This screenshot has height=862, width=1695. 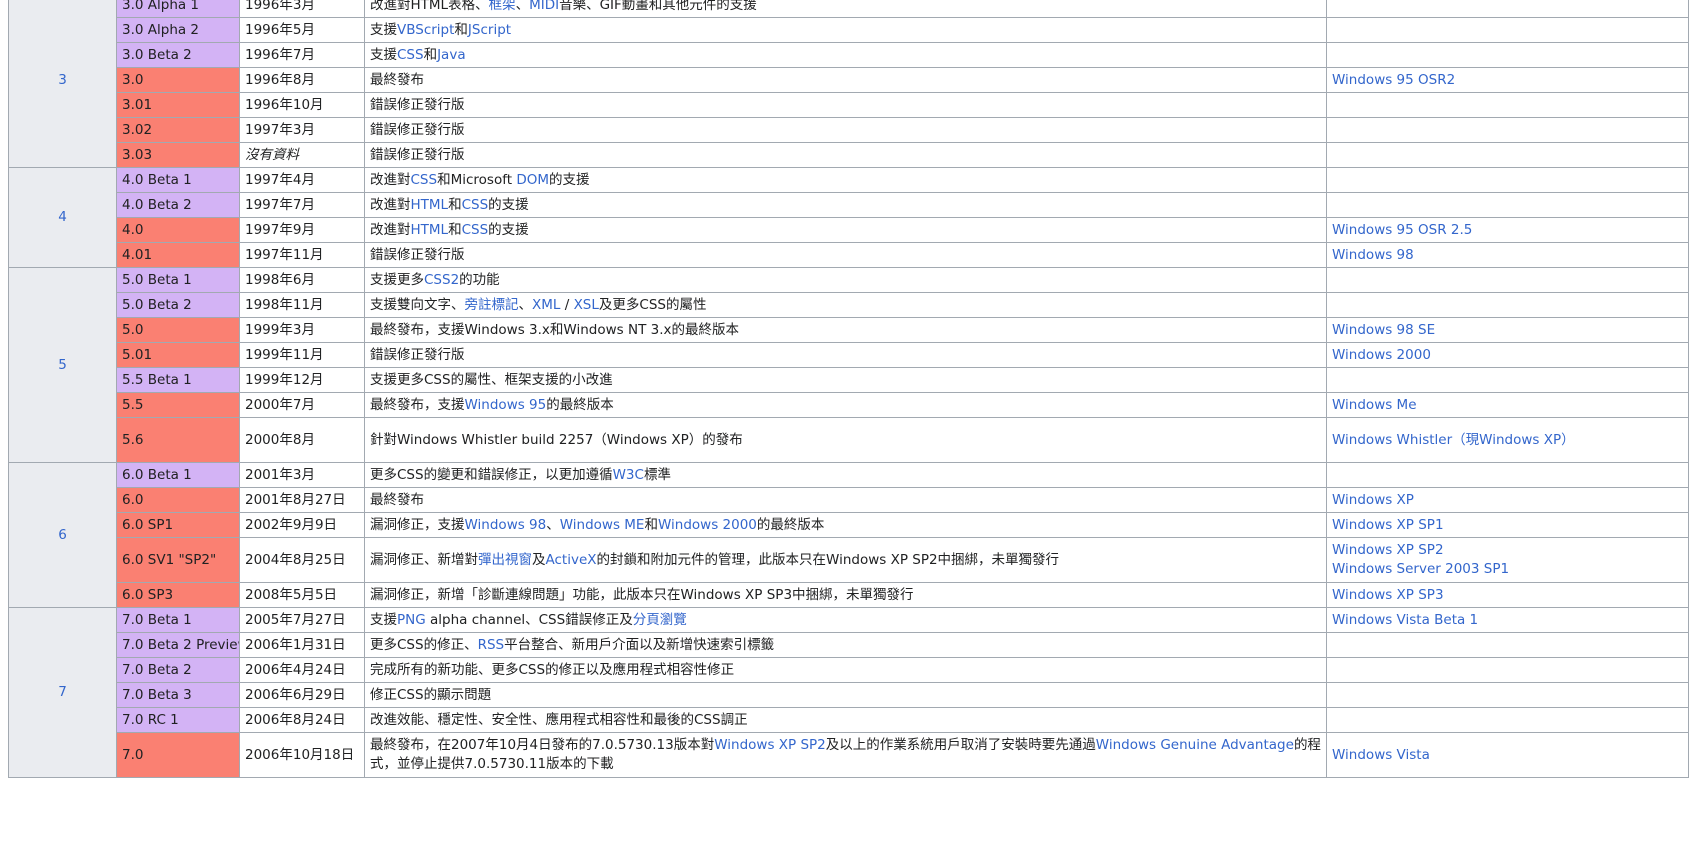 I want to click on windows-version-link: Windows XP SP2, so click(x=1507, y=550).